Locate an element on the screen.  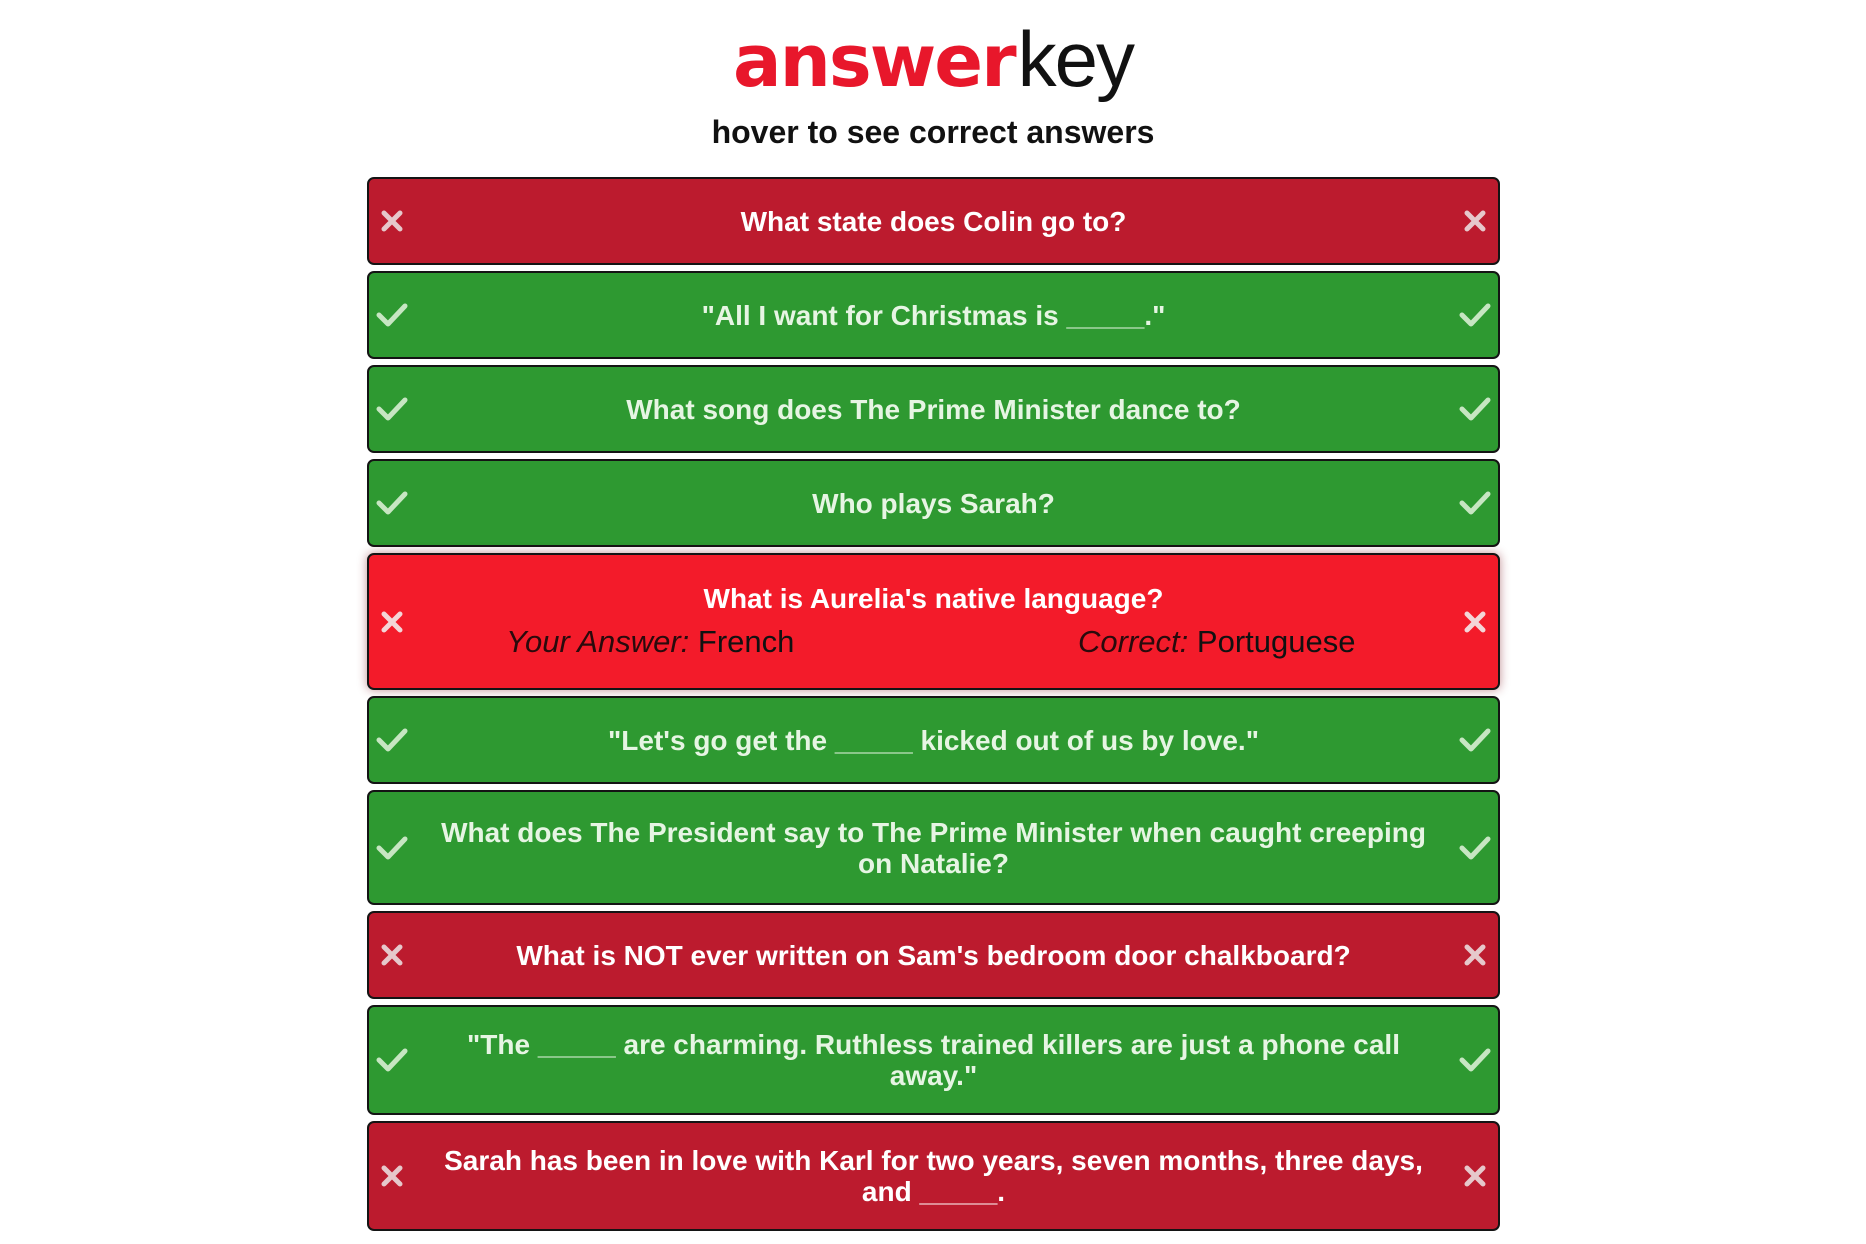
correct-answer: Correct: Portuguese is located at coordinates (1217, 642).